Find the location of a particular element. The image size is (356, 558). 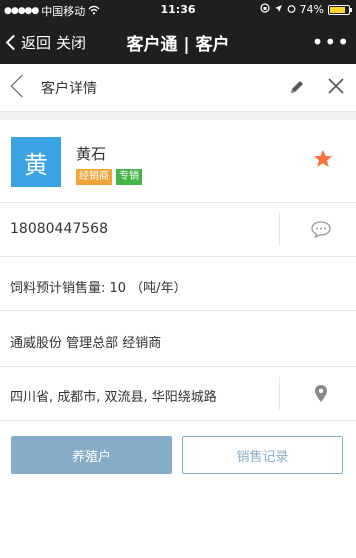

tag-dealer: 经销商 is located at coordinates (94, 177).